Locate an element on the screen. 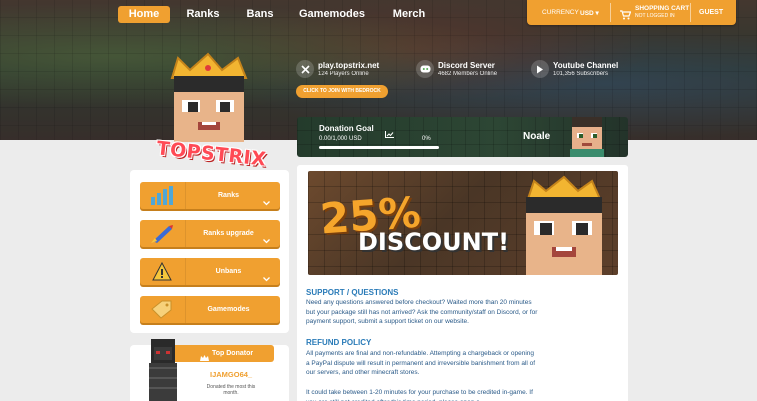 The image size is (757, 401). nav-merch: Merch is located at coordinates (409, 14).